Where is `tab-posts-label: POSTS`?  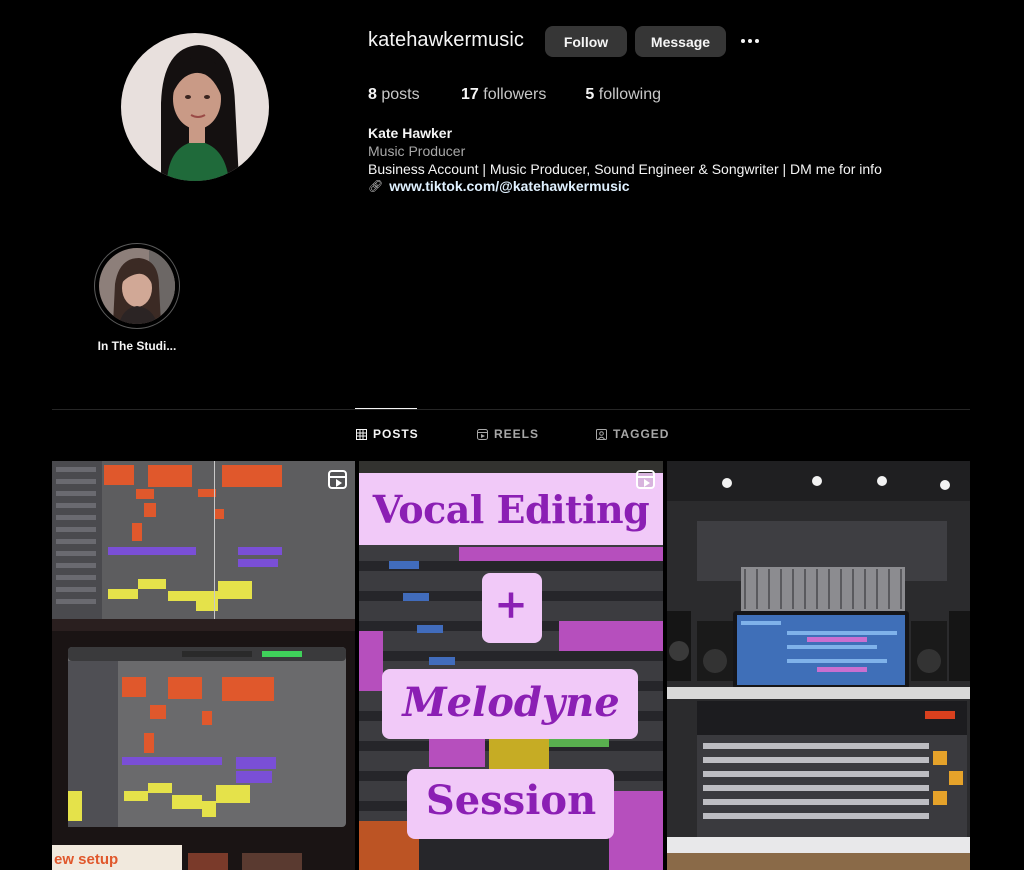
tab-posts-label: POSTS is located at coordinates (396, 434).